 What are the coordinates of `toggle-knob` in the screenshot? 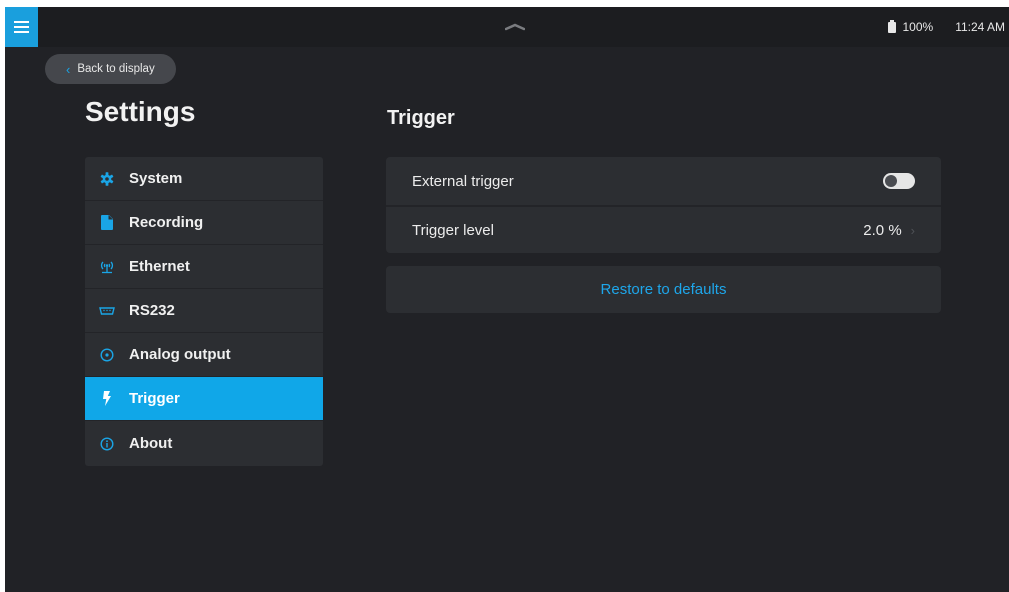 It's located at (891, 181).